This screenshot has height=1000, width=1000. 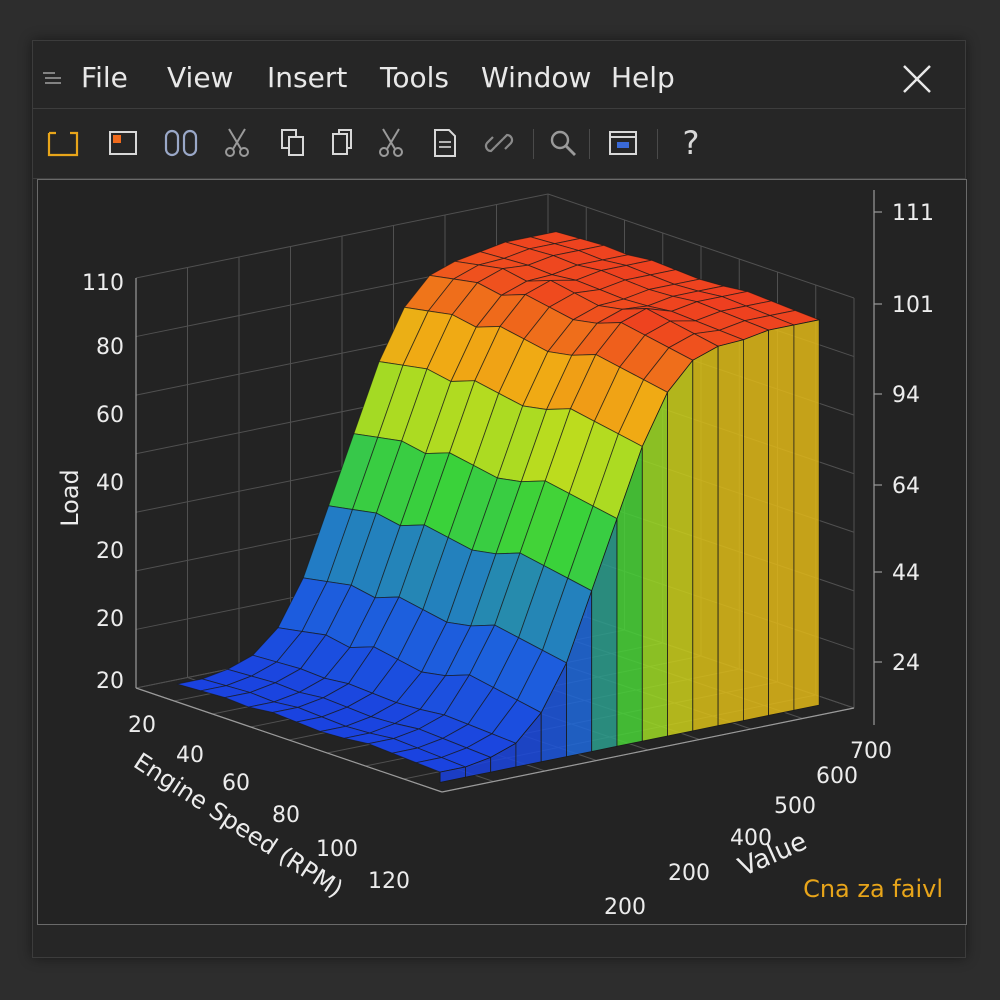 I want to click on z-axis-label: Load, so click(x=70, y=498).